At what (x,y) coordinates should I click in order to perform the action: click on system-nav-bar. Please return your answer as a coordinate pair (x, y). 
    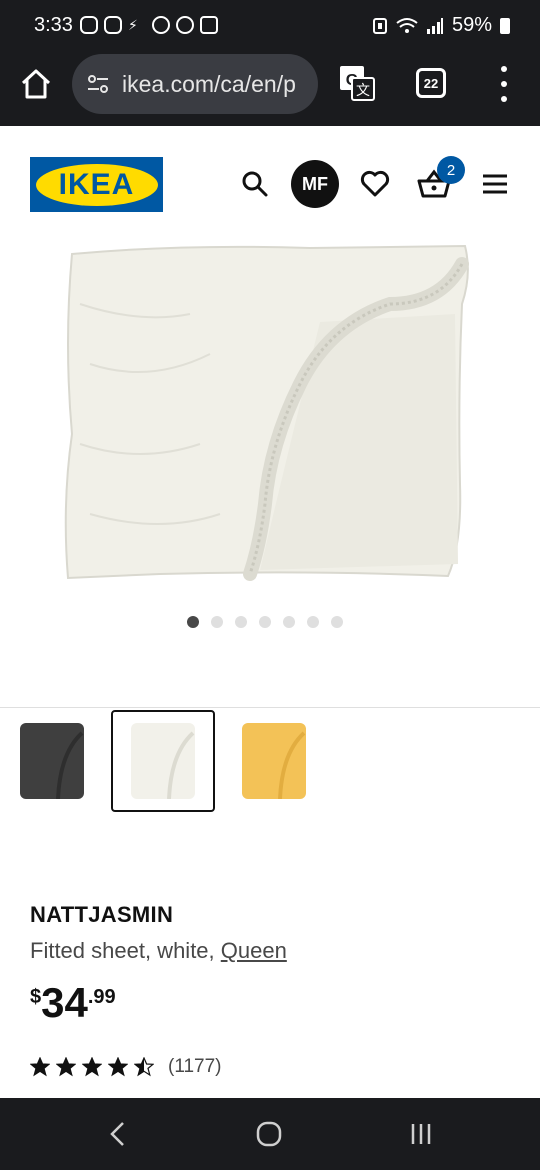
    Looking at the image, I should click on (270, 1134).